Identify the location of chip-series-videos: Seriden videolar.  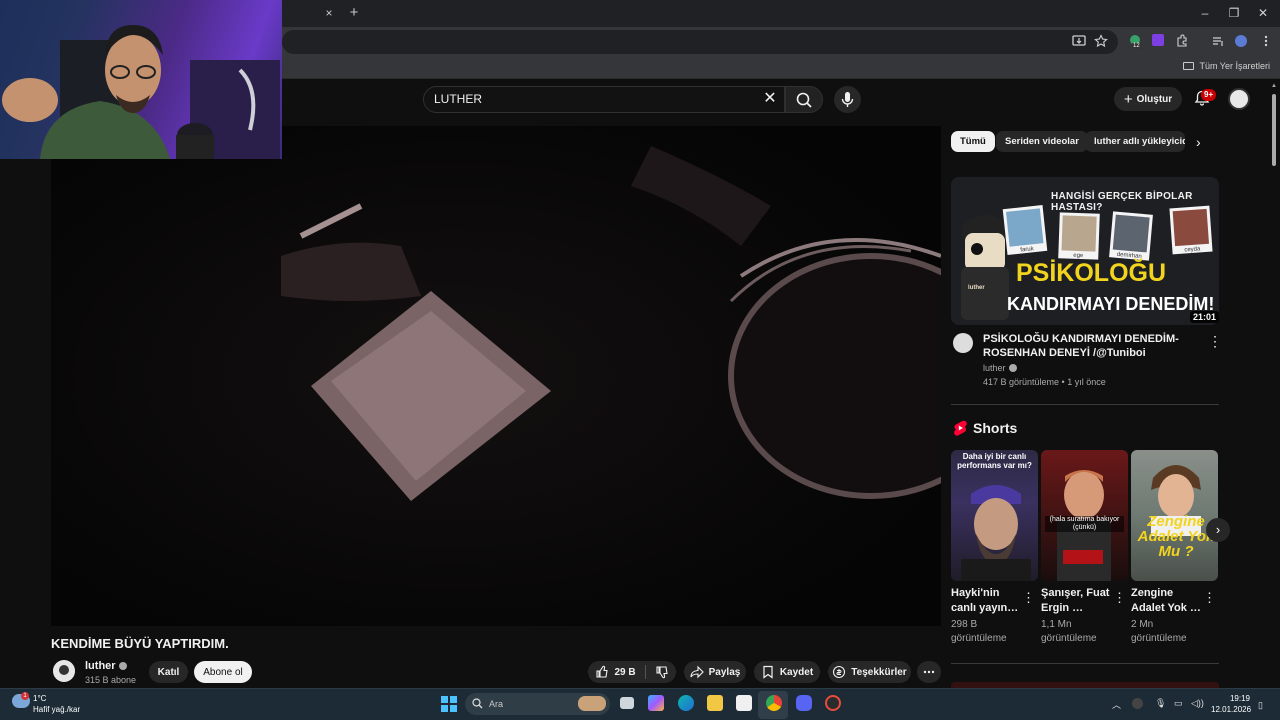
(1042, 141).